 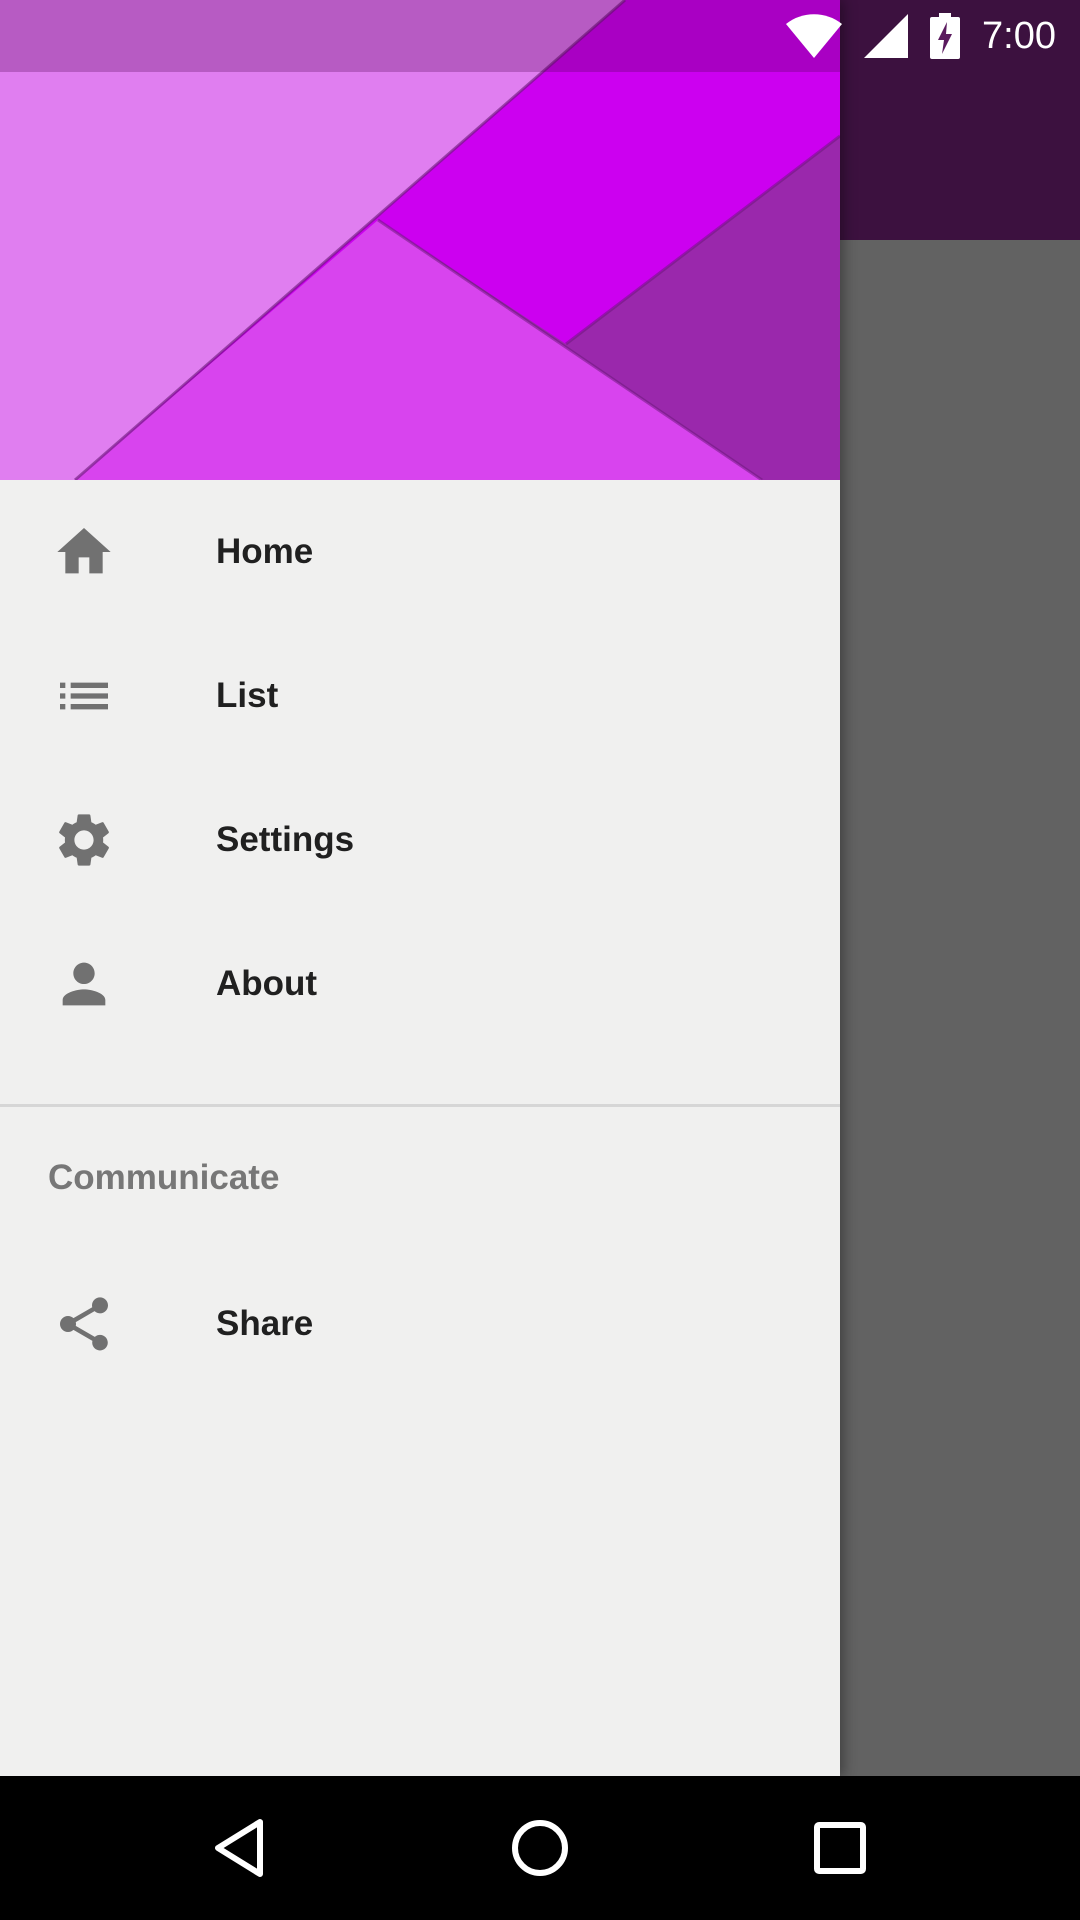 What do you see at coordinates (84, 984) in the screenshot?
I see `person-icon` at bounding box center [84, 984].